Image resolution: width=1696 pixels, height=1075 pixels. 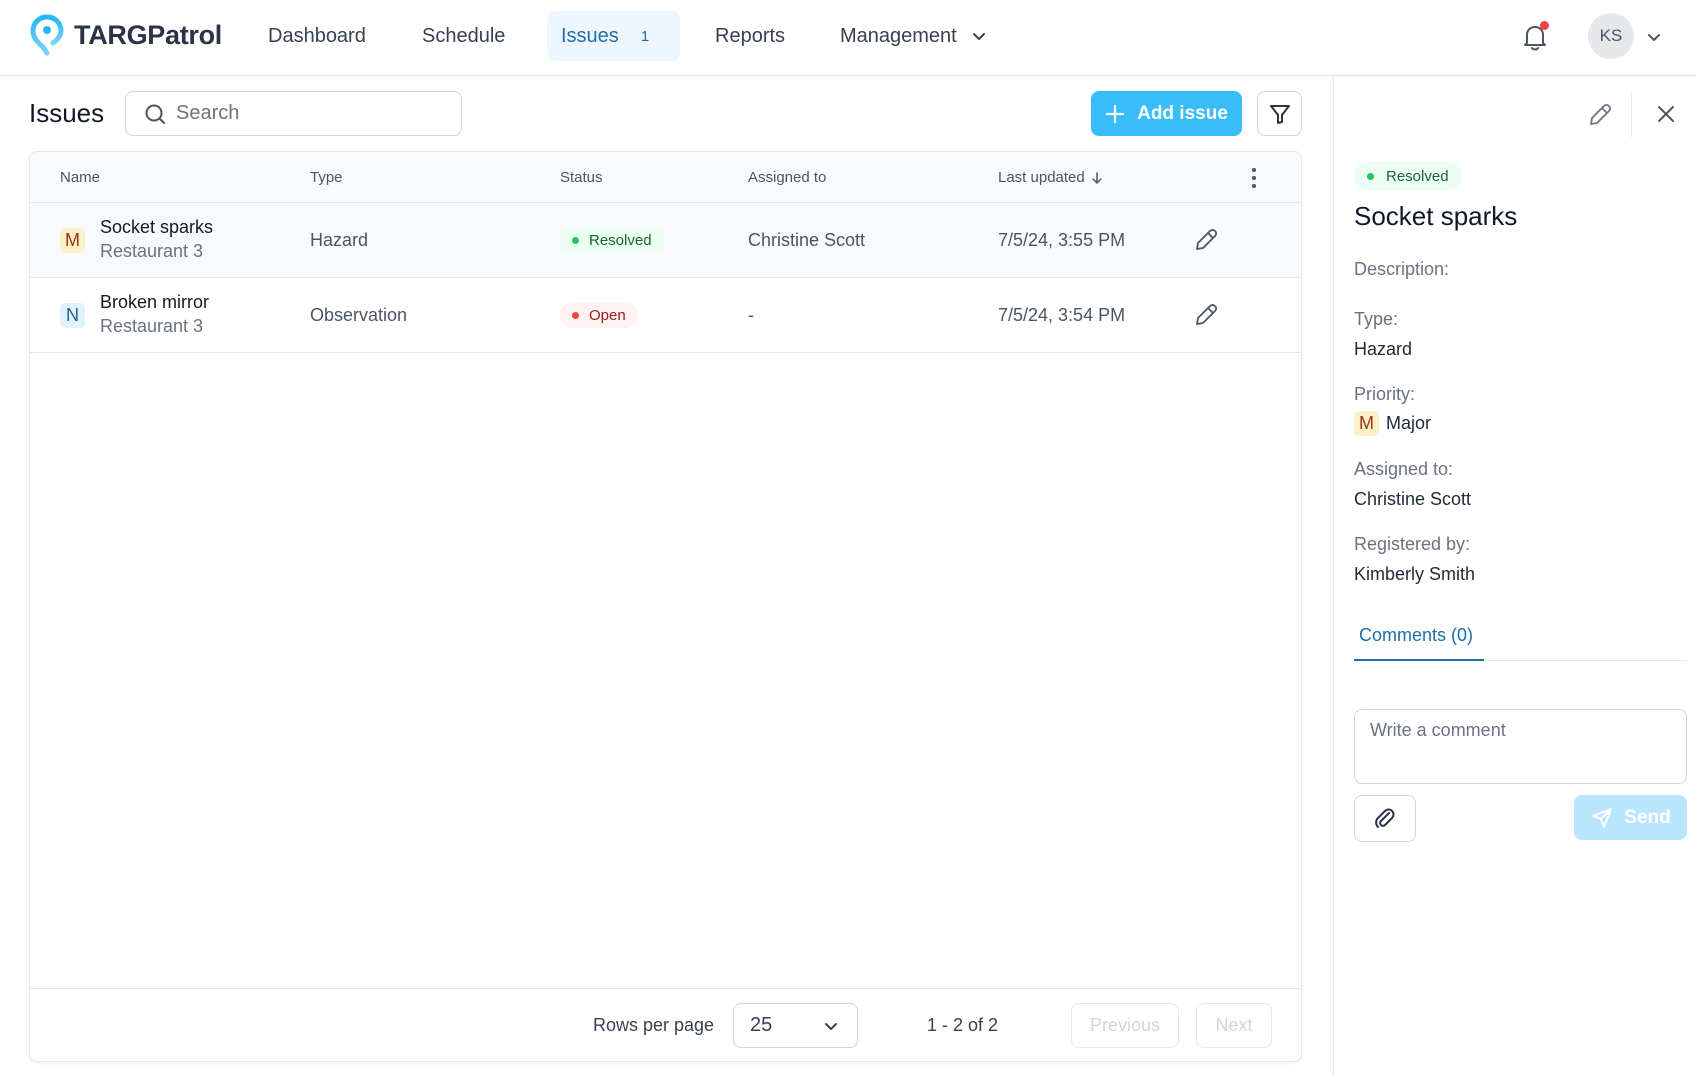 I want to click on priority-value: M Major, so click(x=1392, y=423).